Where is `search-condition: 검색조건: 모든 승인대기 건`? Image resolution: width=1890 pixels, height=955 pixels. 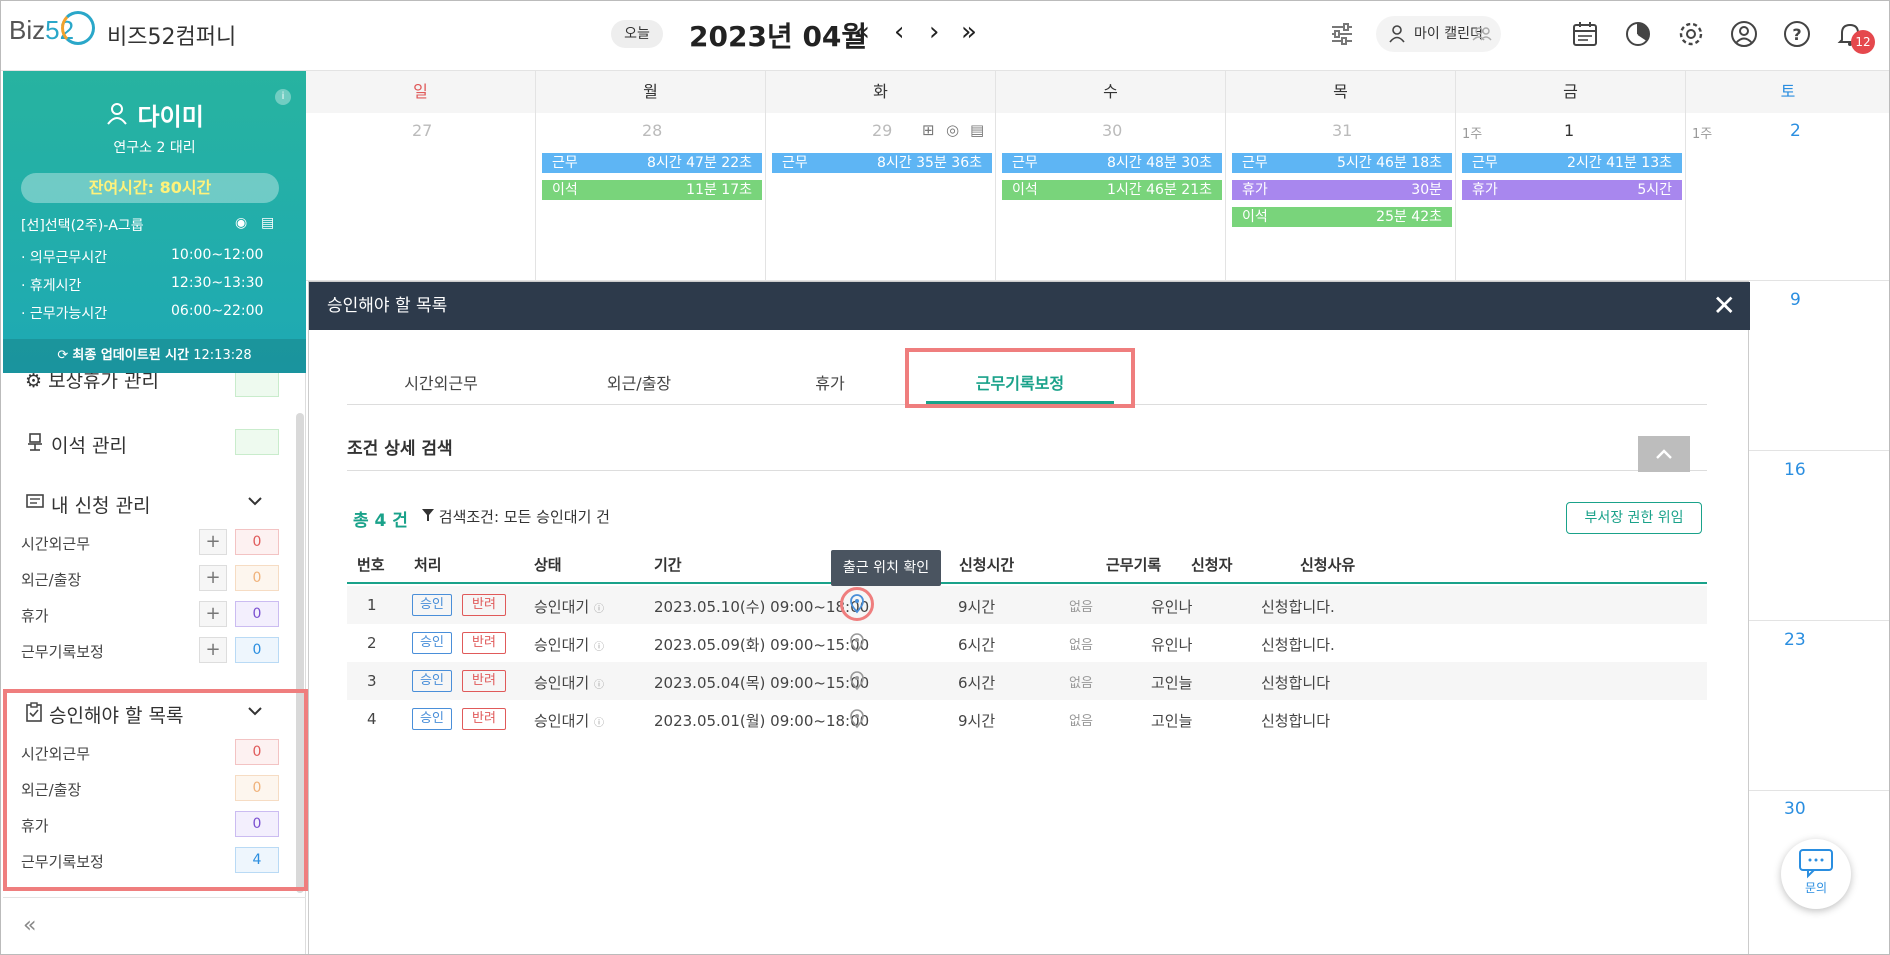 search-condition: 검색조건: 모든 승인대기 건 is located at coordinates (516, 516).